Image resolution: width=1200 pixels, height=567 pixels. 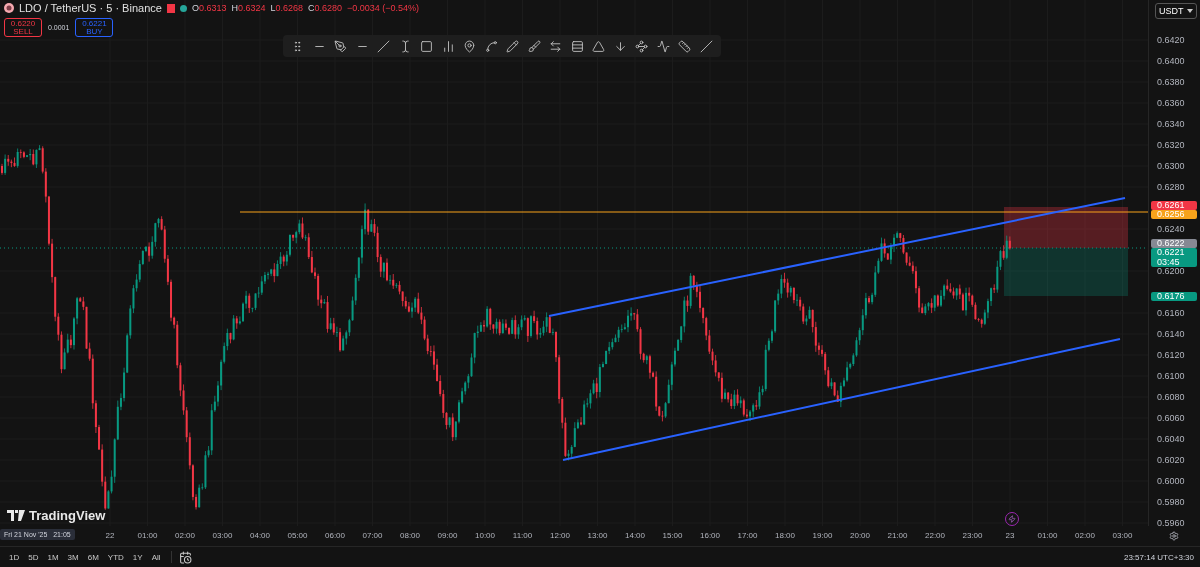 What do you see at coordinates (1176, 11) in the screenshot?
I see `currency-dropdown: USDT` at bounding box center [1176, 11].